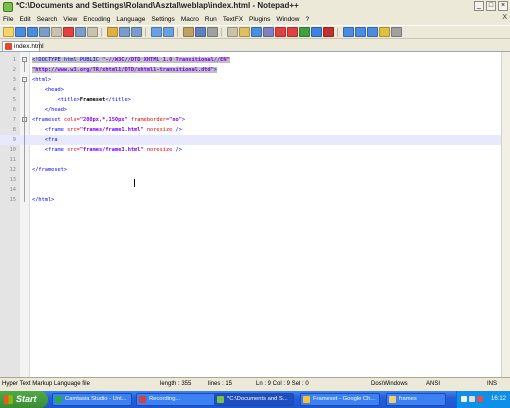  I want to click on vertical-scrollbar, so click(505, 214).